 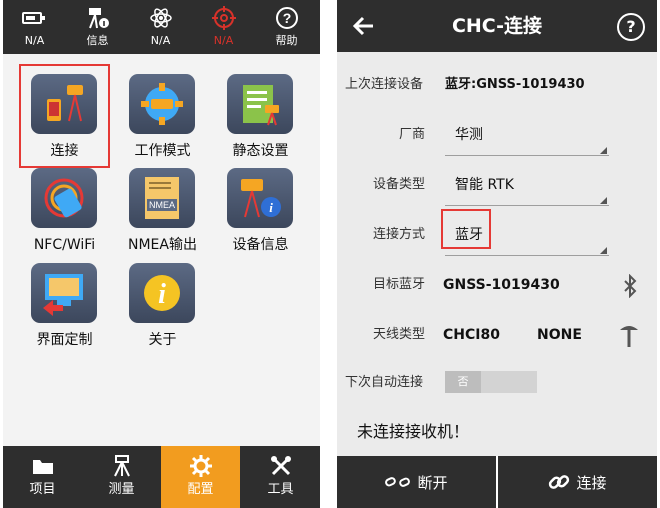 I want to click on app-nfc-wifi: NFC/WiFi, so click(x=64, y=204).